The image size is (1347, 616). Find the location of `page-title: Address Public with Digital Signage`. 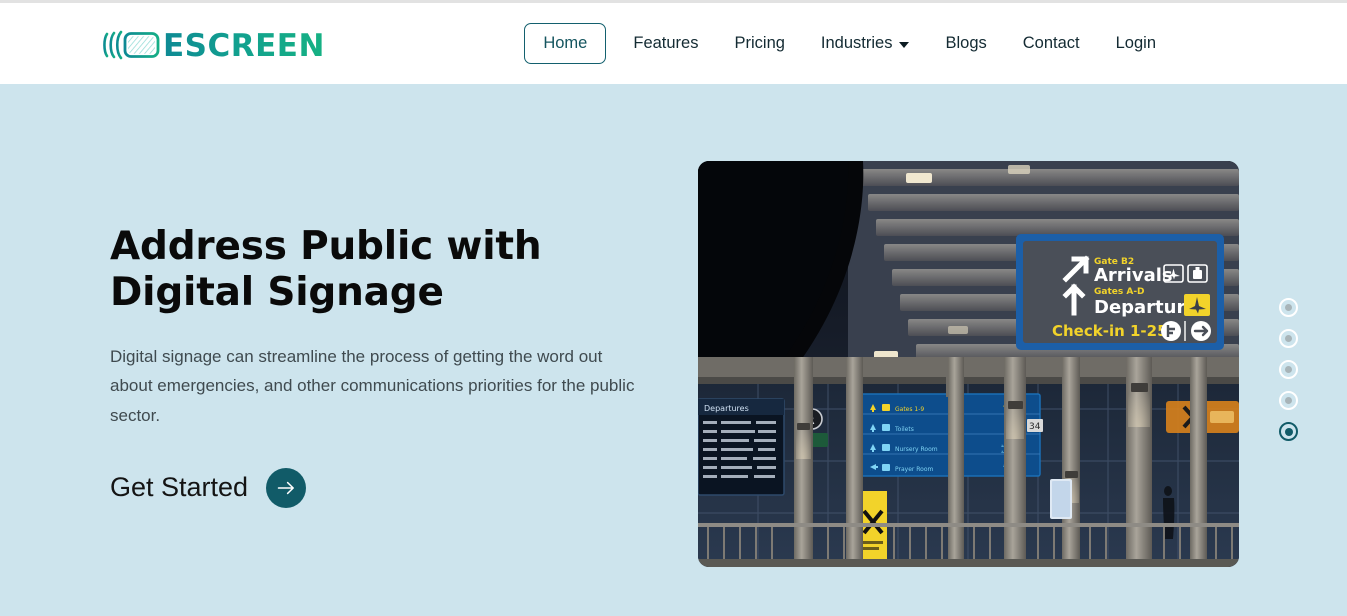

page-title: Address Public with Digital Signage is located at coordinates (326, 270).